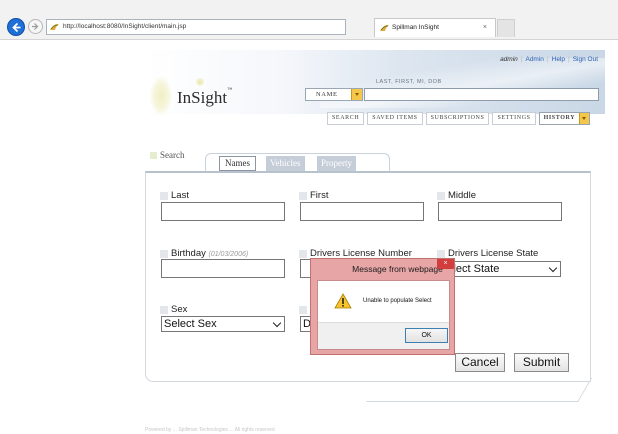 This screenshot has height=434, width=618. Describe the element at coordinates (383, 335) in the screenshot. I see `dialog-footer: OK` at that location.